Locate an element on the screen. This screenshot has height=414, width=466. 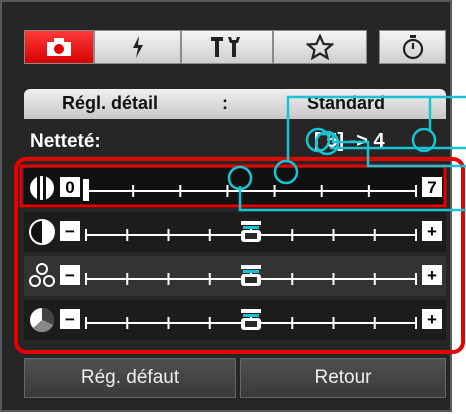
sharpness-change: [ 5] -> 4 is located at coordinates (349, 141).